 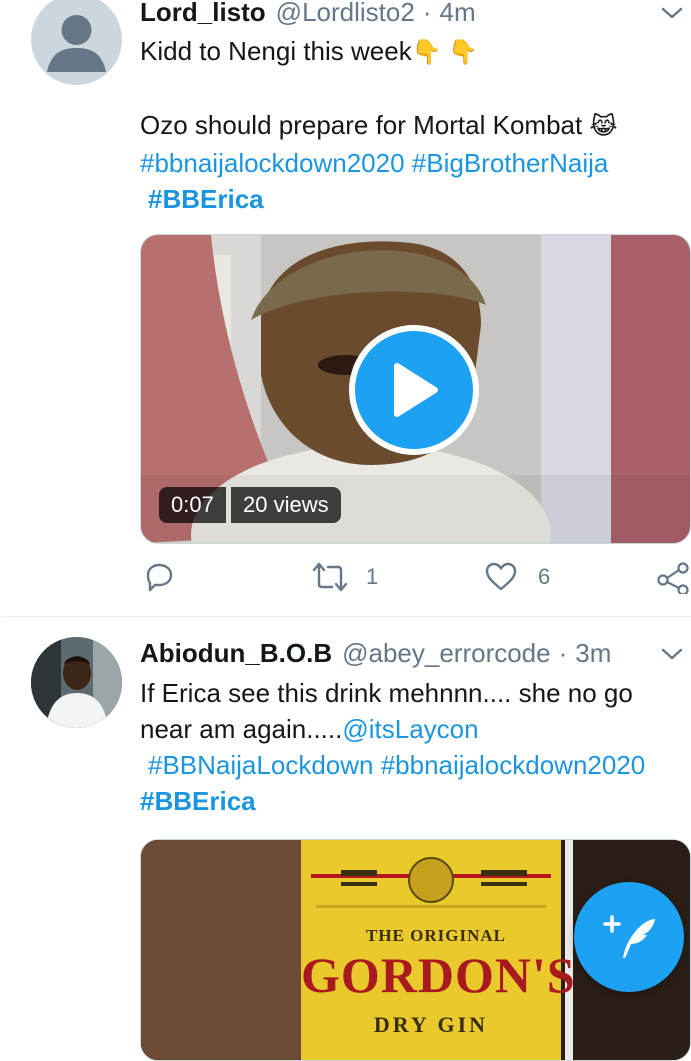 I want to click on tweet-header: Abiodun_B.O.B @abey_errorcode · 3m, so click(x=415, y=653).